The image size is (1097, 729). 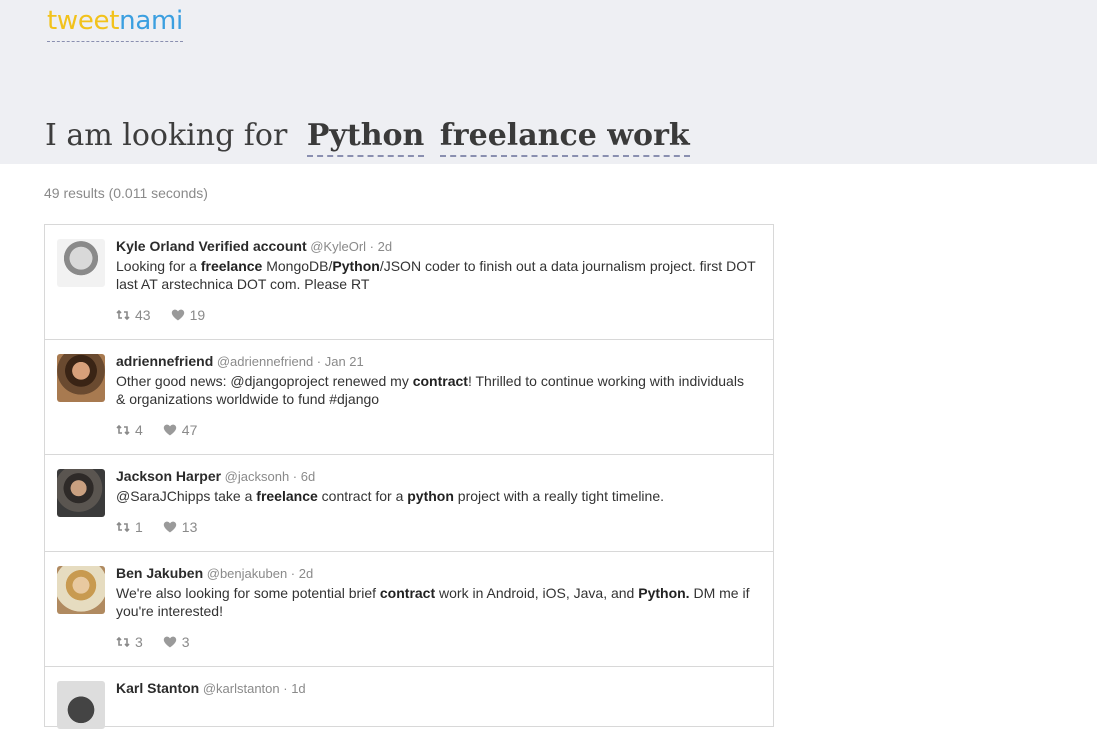 I want to click on author-handle-and-time: @jacksonh · 6d, so click(x=268, y=476).